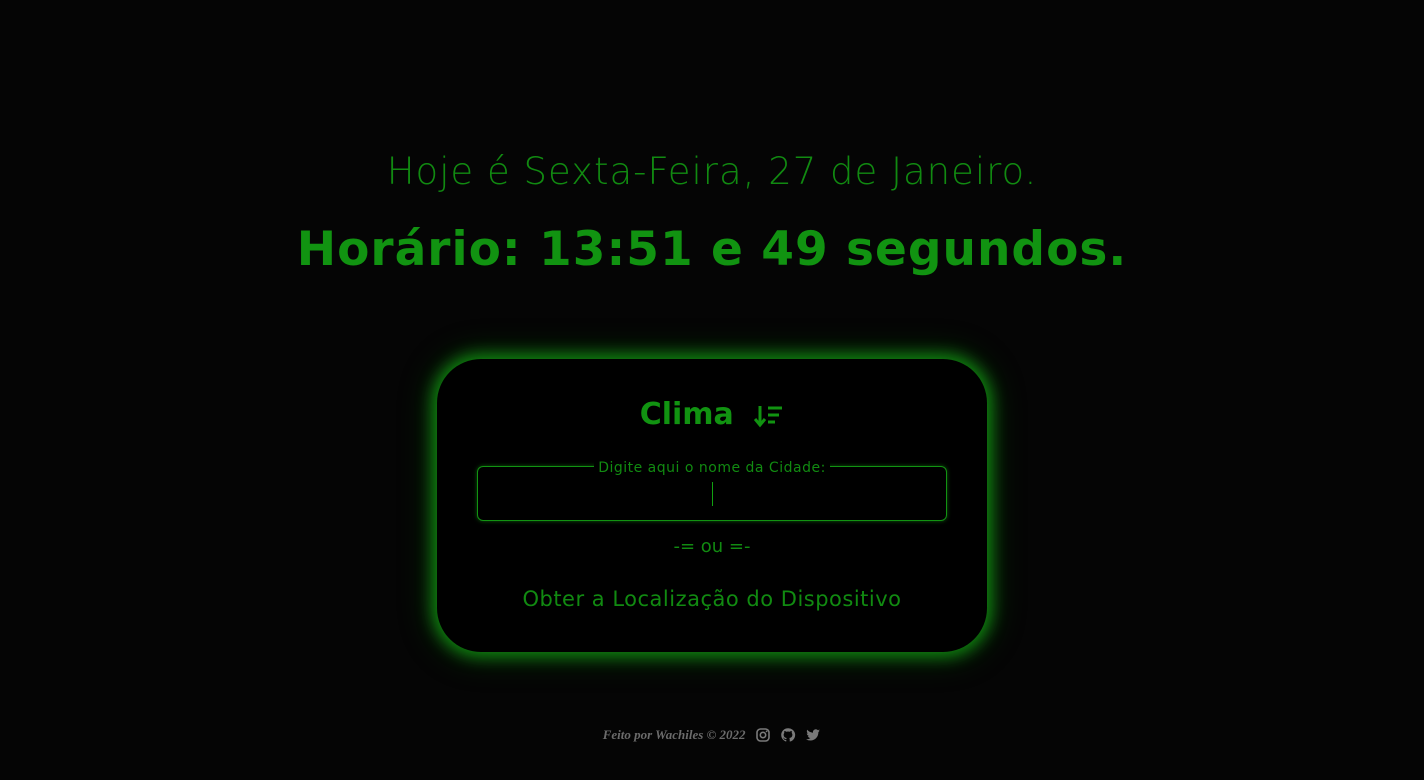 The height and width of the screenshot is (780, 1424). Describe the element at coordinates (674, 735) in the screenshot. I see `footer-credit: Feito por Wachiles © 2022` at that location.